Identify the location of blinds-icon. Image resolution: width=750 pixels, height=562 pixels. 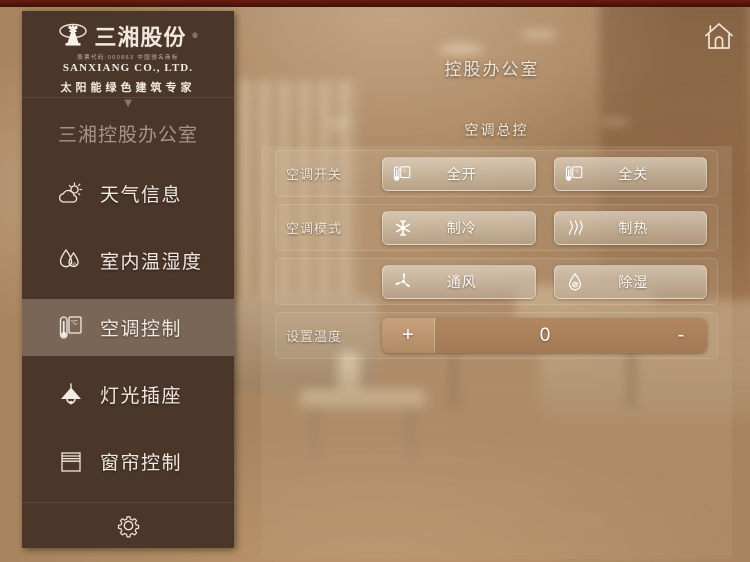
(71, 462).